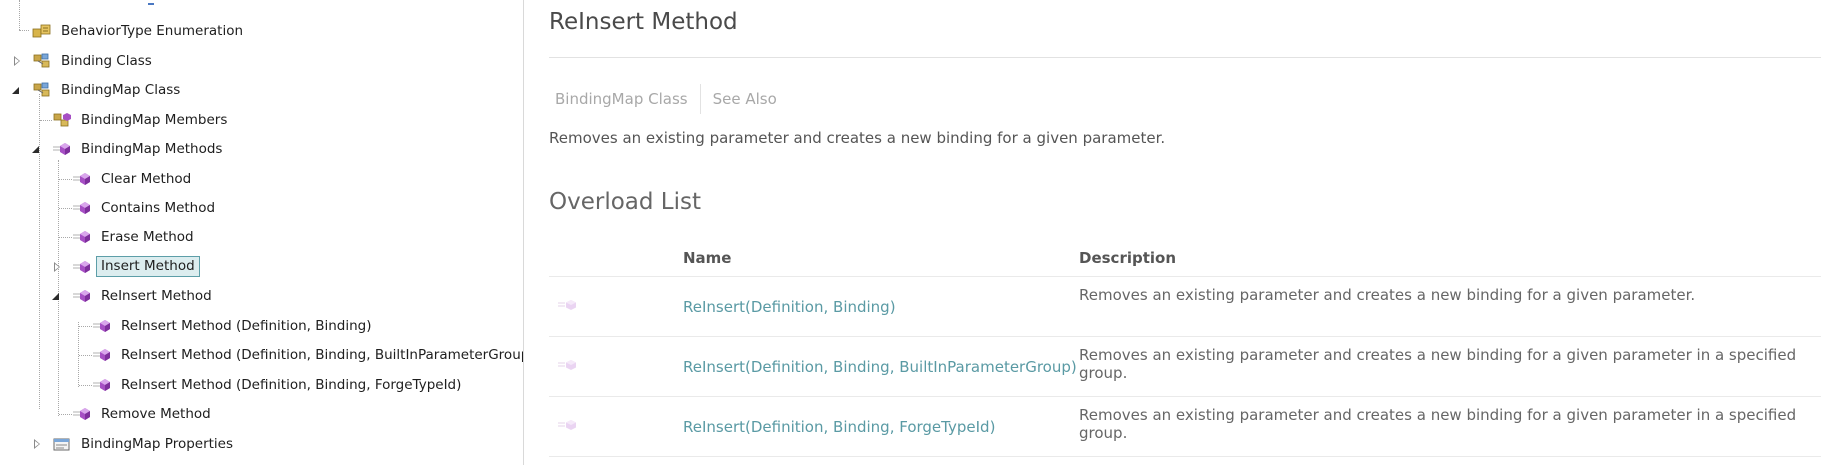 The image size is (1821, 465). I want to click on tab-bindingmap-class: BindingMap Class, so click(621, 99).